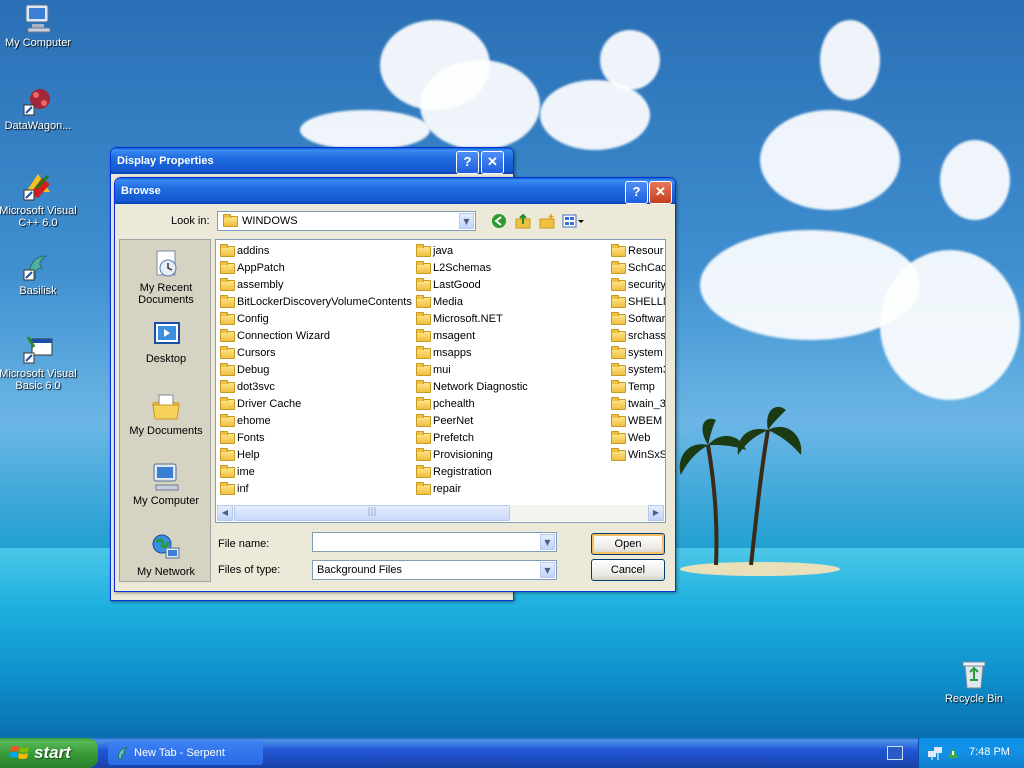  Describe the element at coordinates (312, 161) in the screenshot. I see `display-properties-titlebar: Display Properties ? ✕` at that location.